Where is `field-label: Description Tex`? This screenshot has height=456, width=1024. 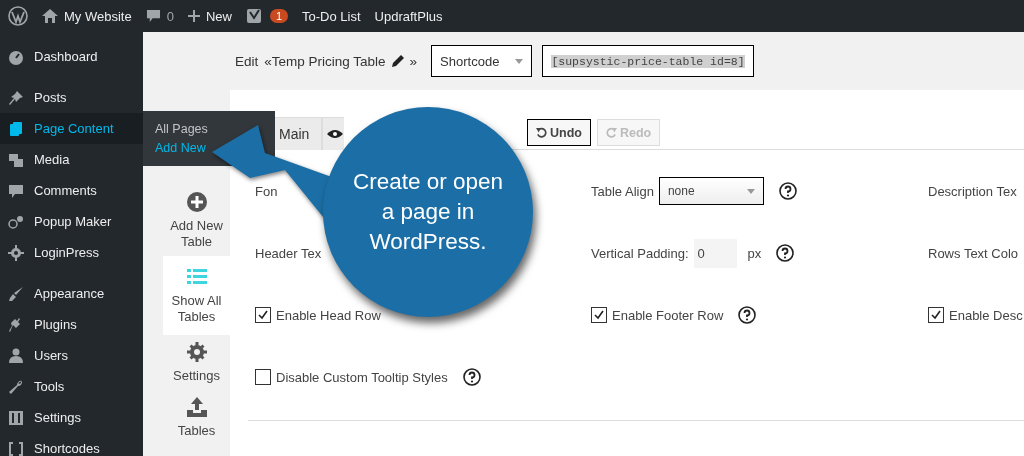
field-label: Description Tex is located at coordinates (972, 191).